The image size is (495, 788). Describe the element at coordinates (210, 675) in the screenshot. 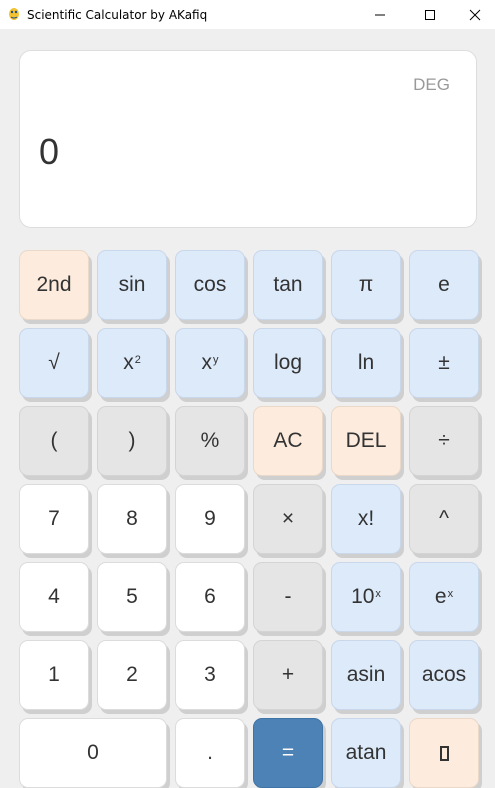

I see `digit-3-button: 3` at that location.